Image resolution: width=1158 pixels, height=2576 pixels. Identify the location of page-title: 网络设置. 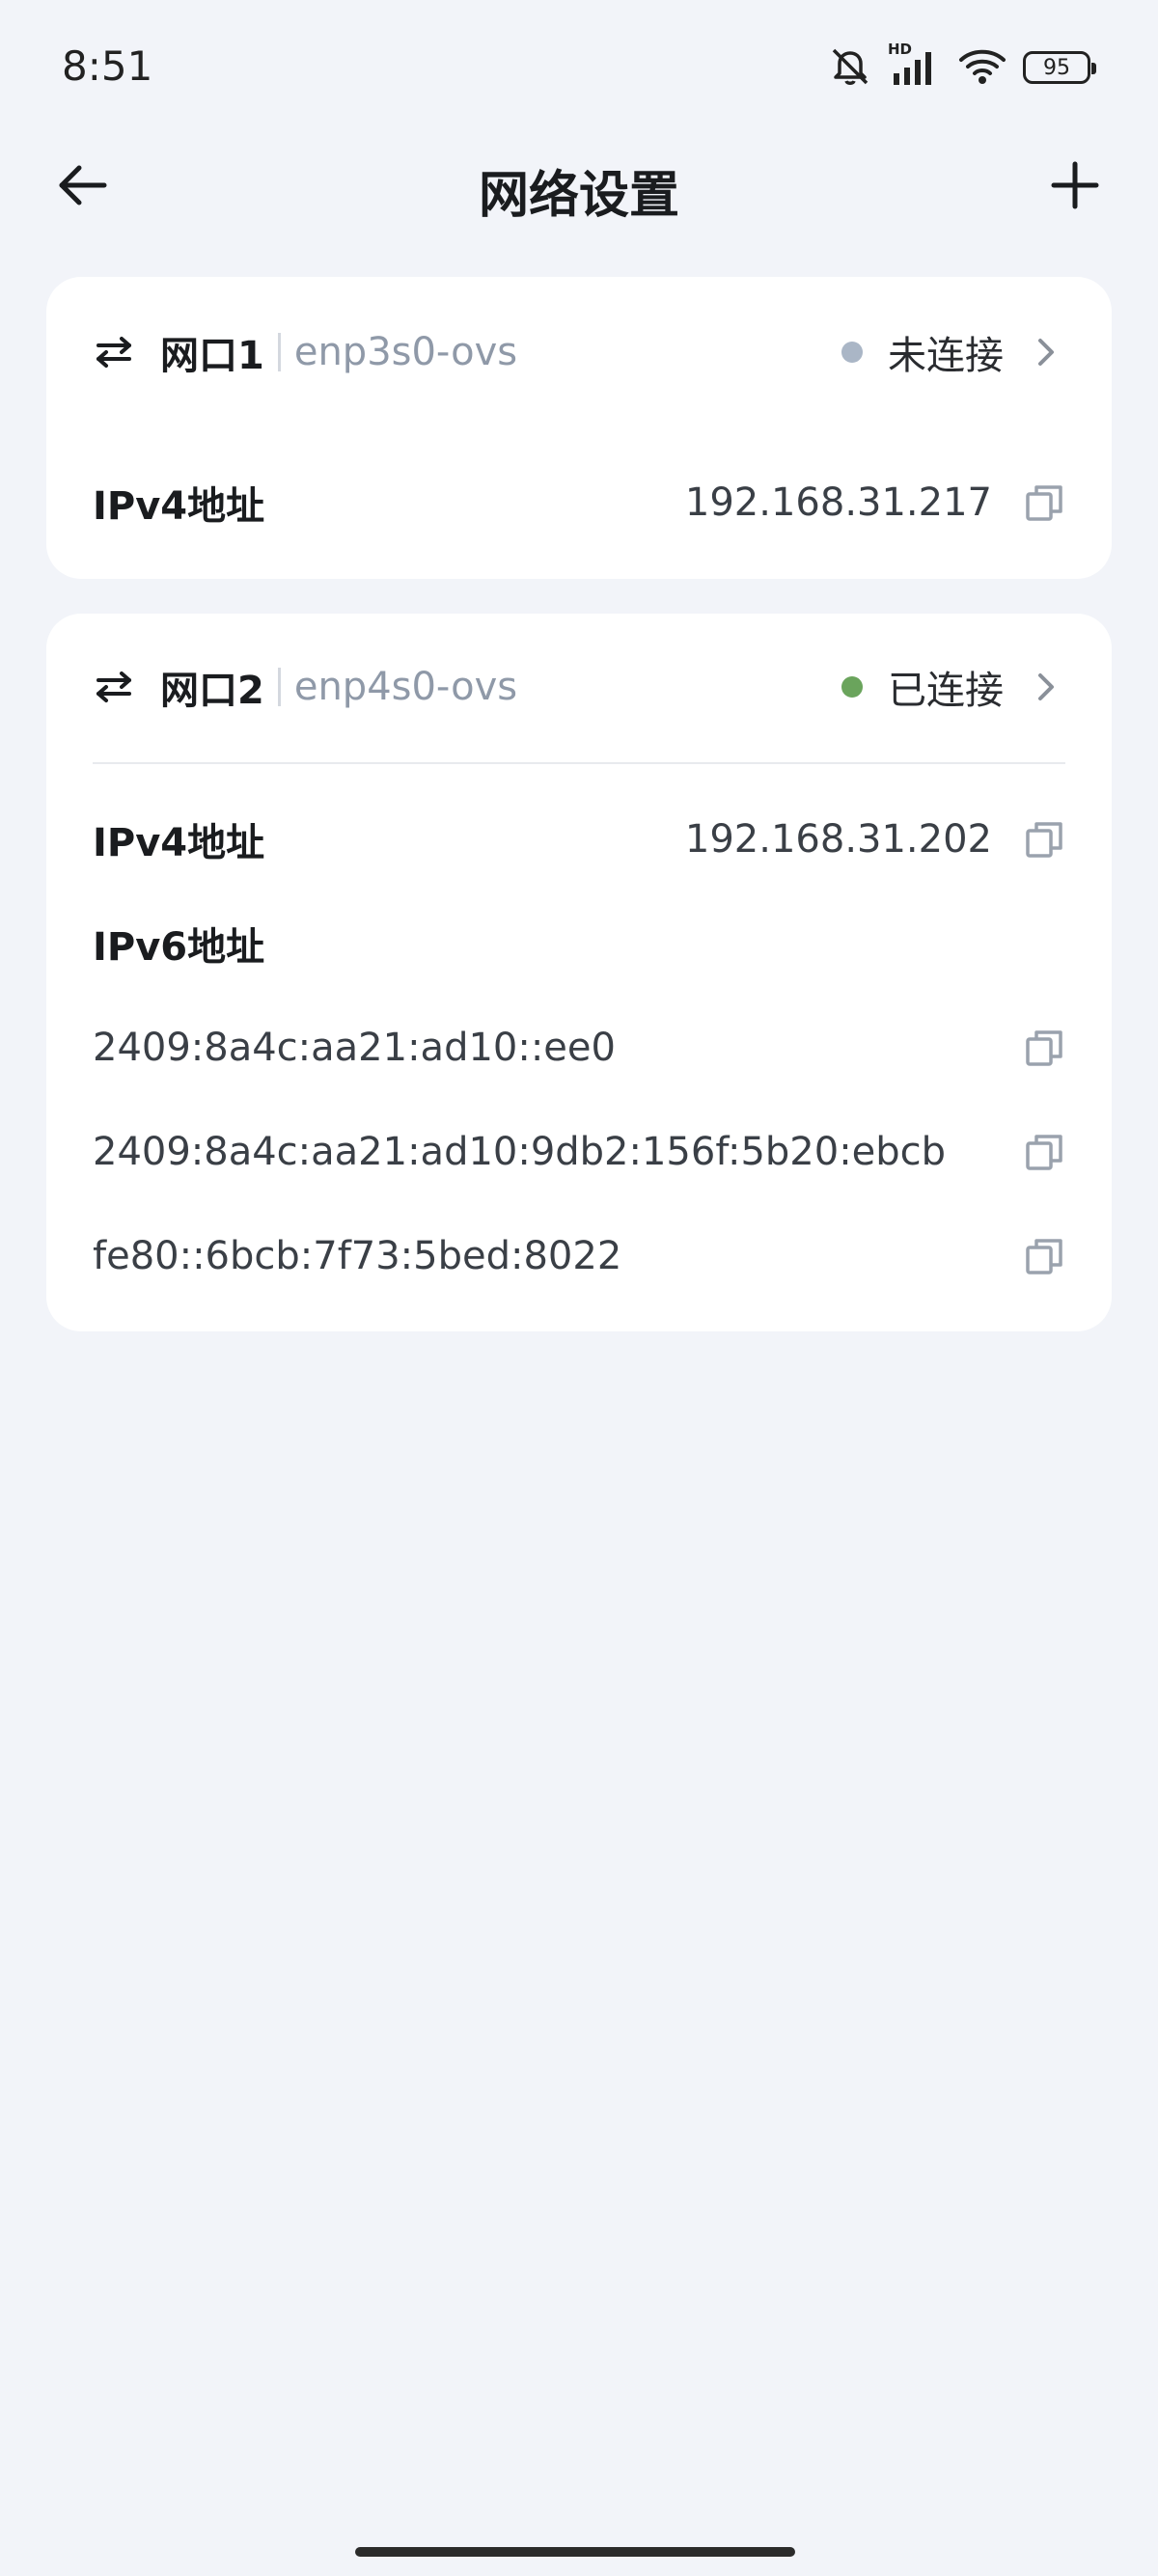
(578, 196).